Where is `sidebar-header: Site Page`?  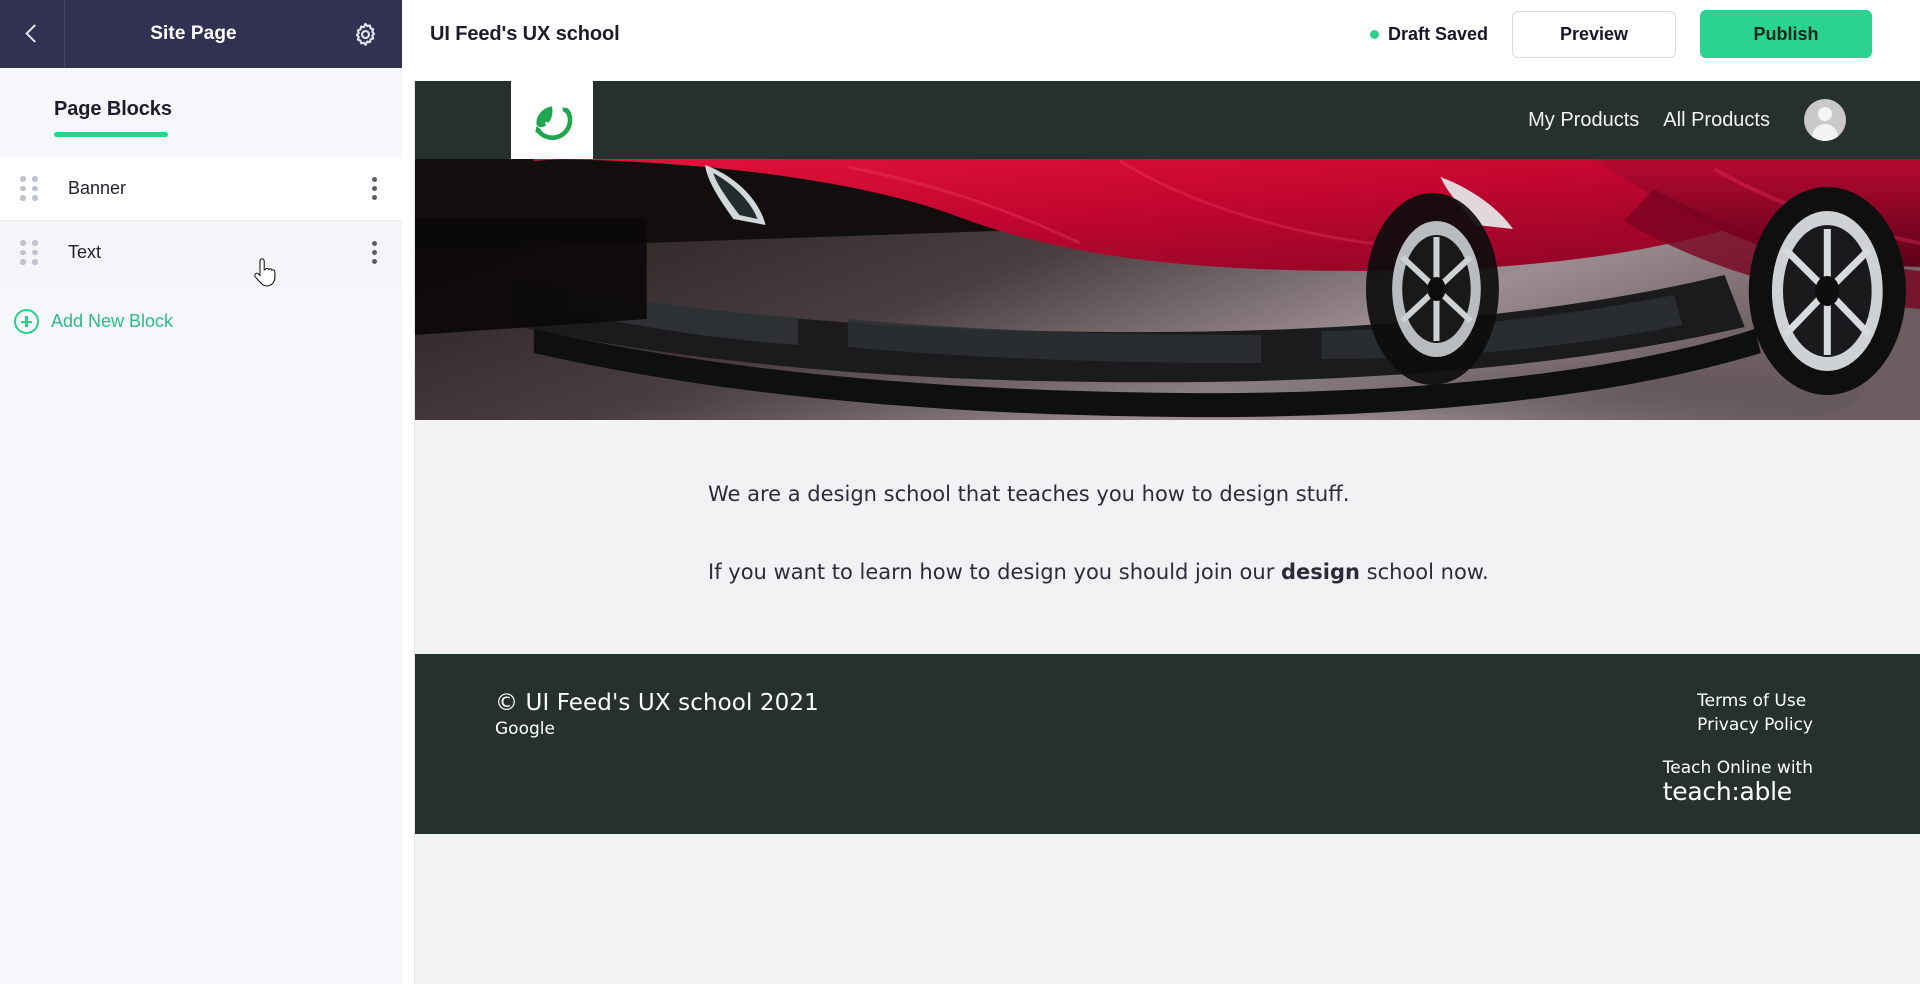 sidebar-header: Site Page is located at coordinates (201, 34).